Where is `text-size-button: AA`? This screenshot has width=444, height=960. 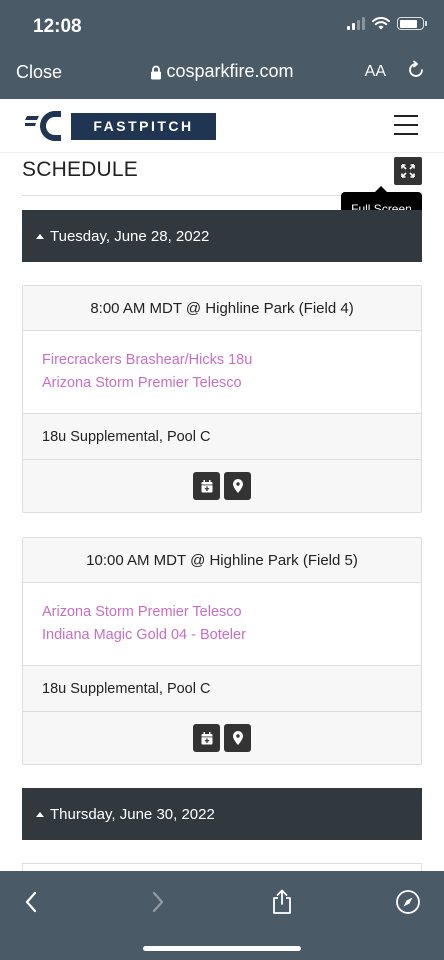
text-size-button: AA is located at coordinates (375, 72).